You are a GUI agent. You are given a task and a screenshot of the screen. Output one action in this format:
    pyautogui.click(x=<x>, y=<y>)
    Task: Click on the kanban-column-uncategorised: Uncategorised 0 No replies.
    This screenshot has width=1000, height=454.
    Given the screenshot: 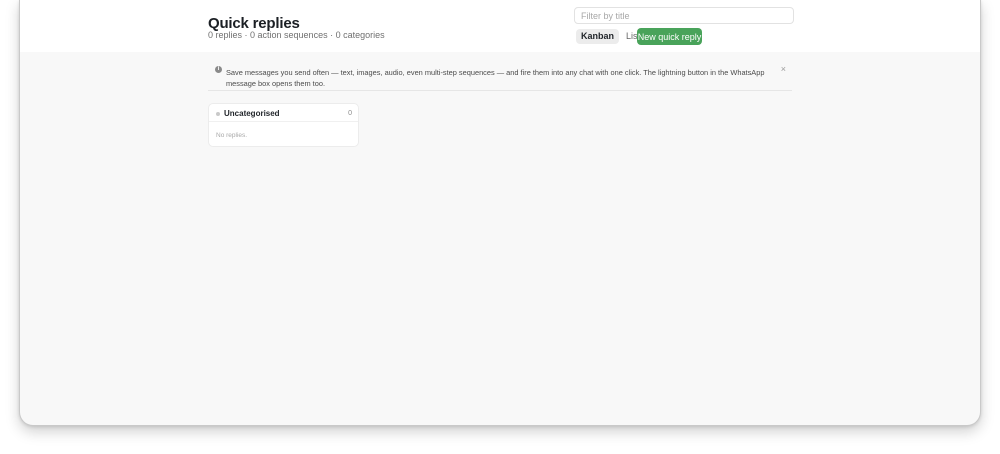 What is the action you would take?
    pyautogui.click(x=283, y=125)
    